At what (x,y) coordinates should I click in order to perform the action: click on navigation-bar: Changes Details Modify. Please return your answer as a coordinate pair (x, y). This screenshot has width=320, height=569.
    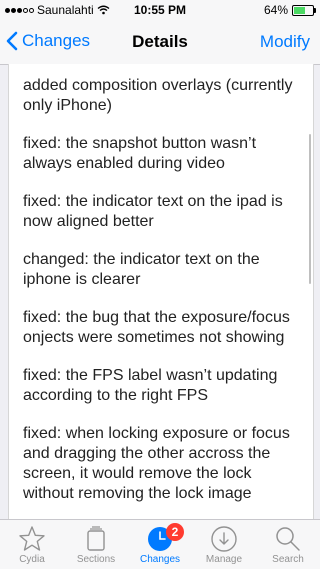
    Looking at the image, I should click on (160, 42).